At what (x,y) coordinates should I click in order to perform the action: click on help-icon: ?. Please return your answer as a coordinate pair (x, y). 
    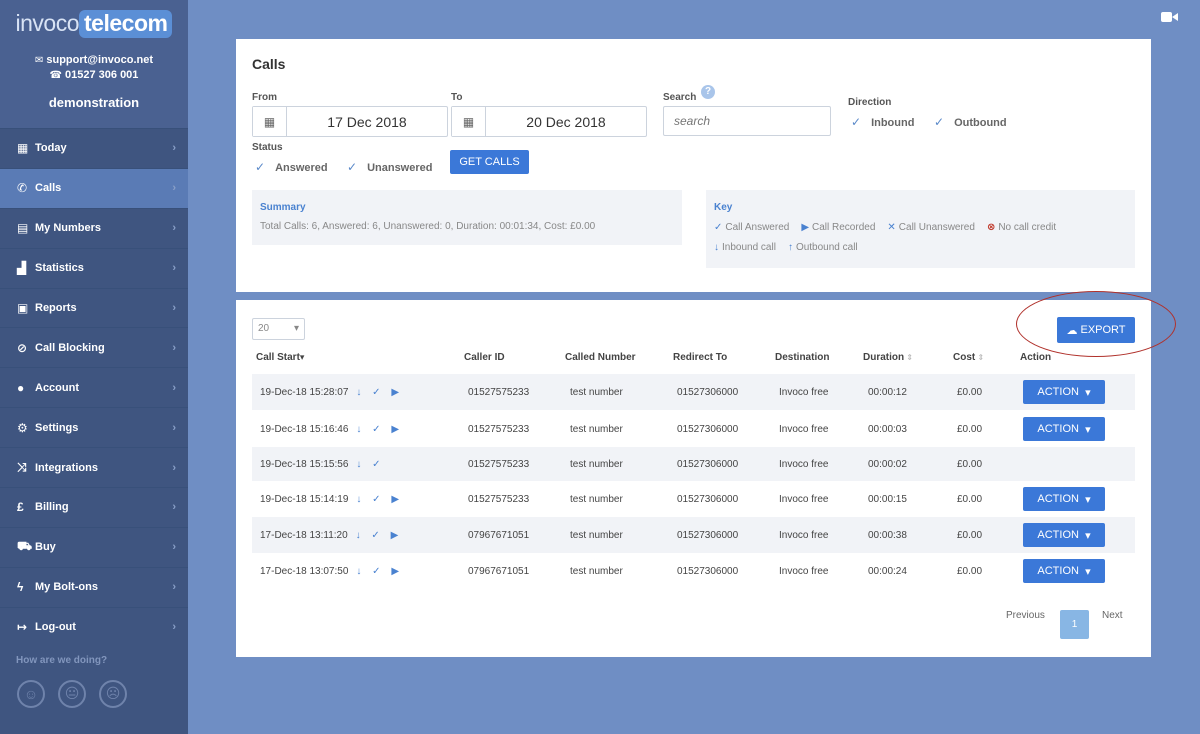
    Looking at the image, I should click on (708, 92).